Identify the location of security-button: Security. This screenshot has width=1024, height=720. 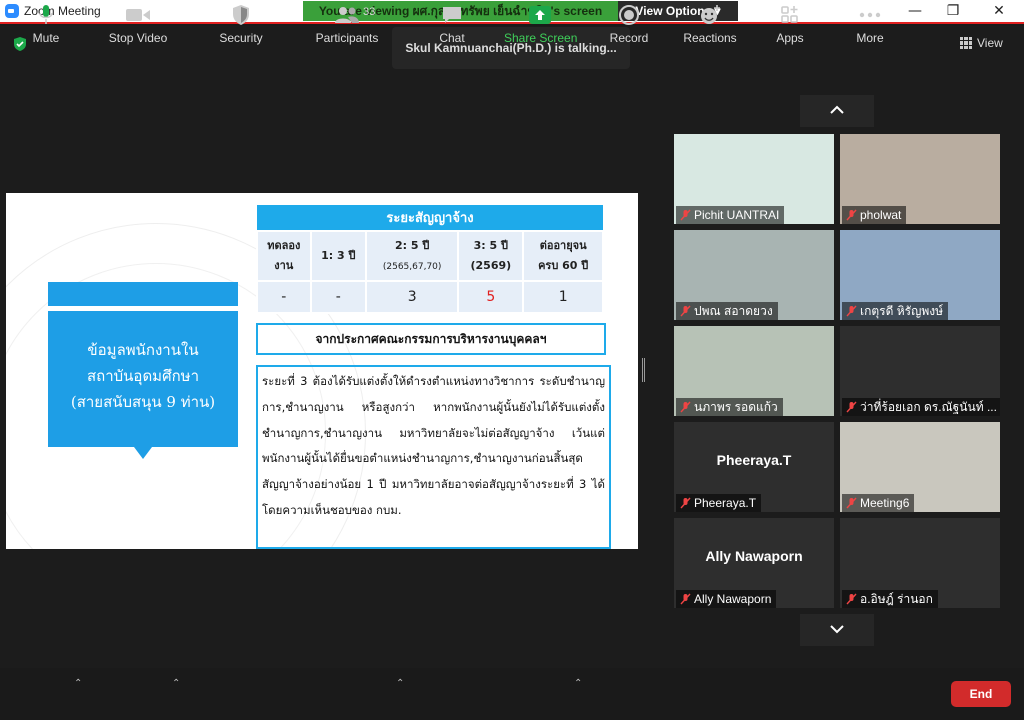
(241, 27).